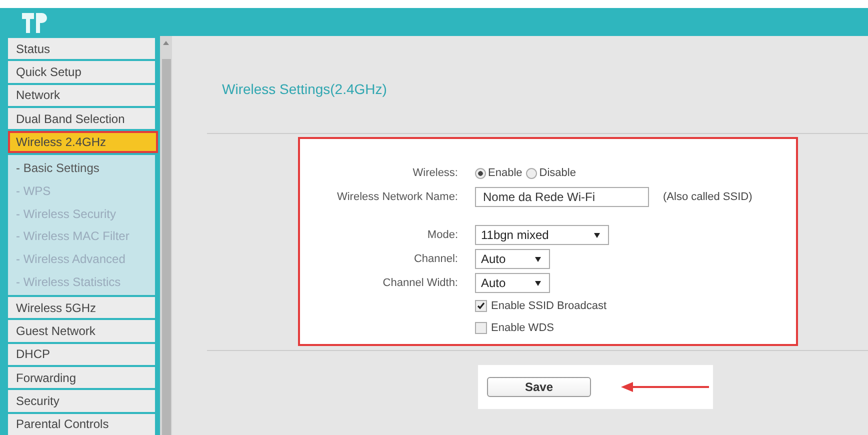 The image size is (868, 435). Describe the element at coordinates (562, 197) in the screenshot. I see `ssid-field: Nome da Rede Wi-Fi` at that location.